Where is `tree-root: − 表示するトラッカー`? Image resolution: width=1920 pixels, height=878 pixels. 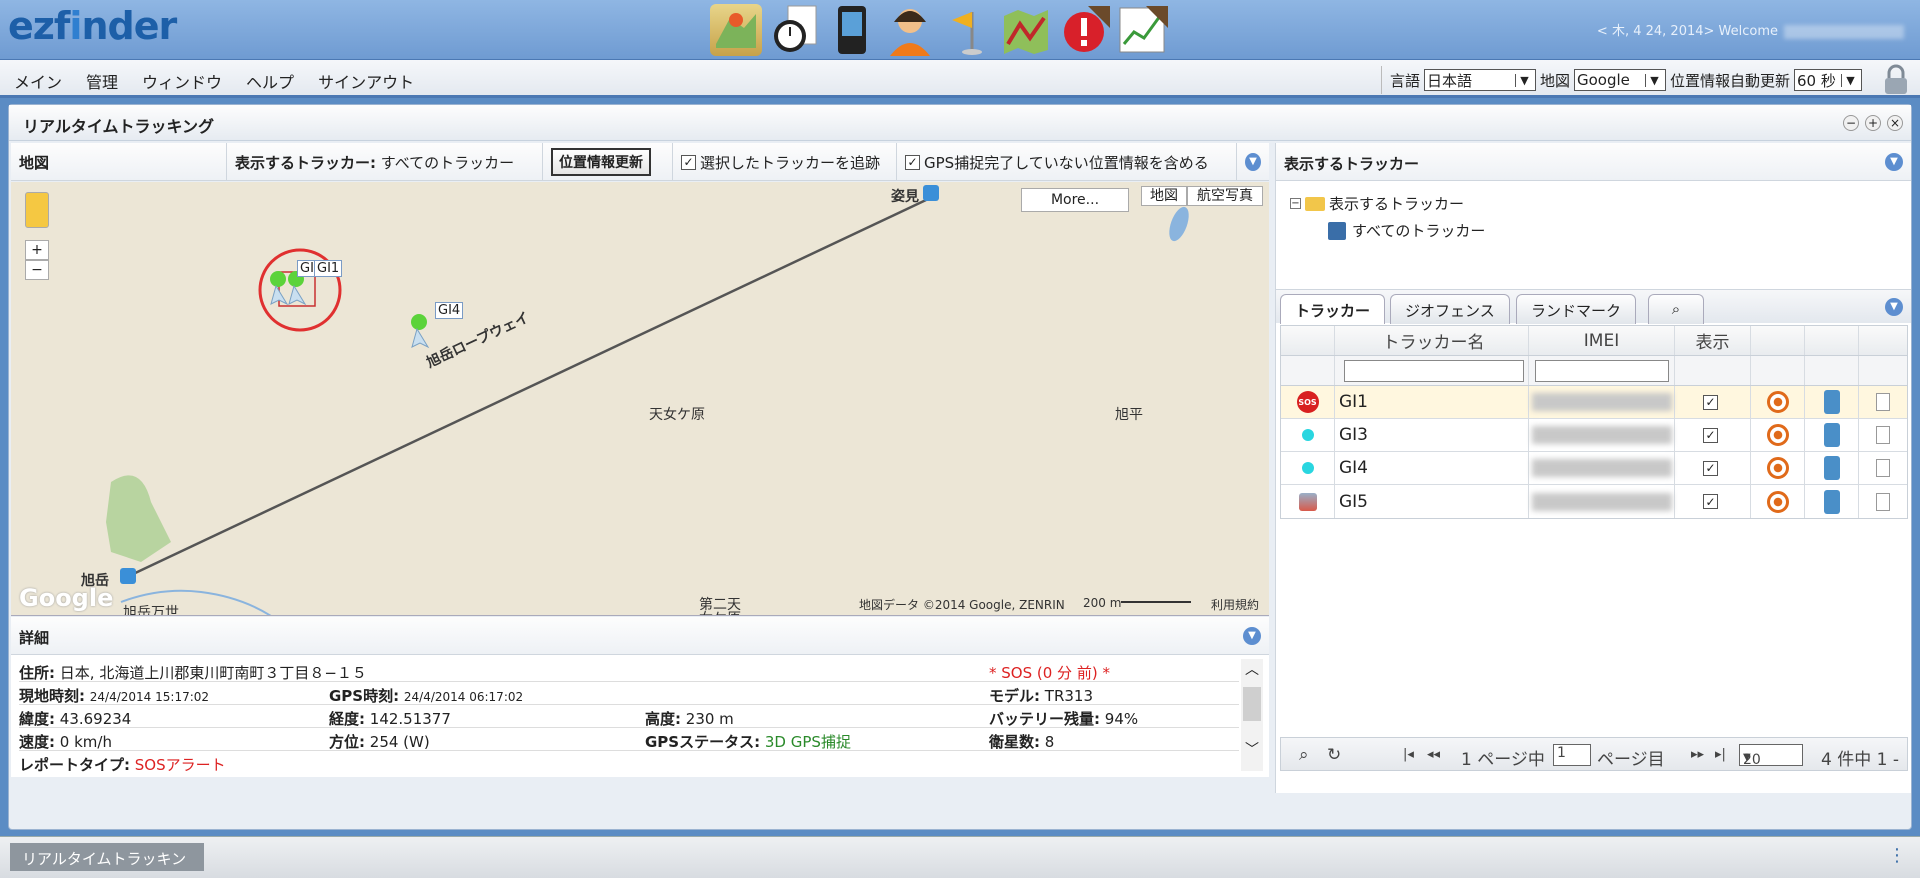
tree-root: − 表示するトラッカー is located at coordinates (1387, 203).